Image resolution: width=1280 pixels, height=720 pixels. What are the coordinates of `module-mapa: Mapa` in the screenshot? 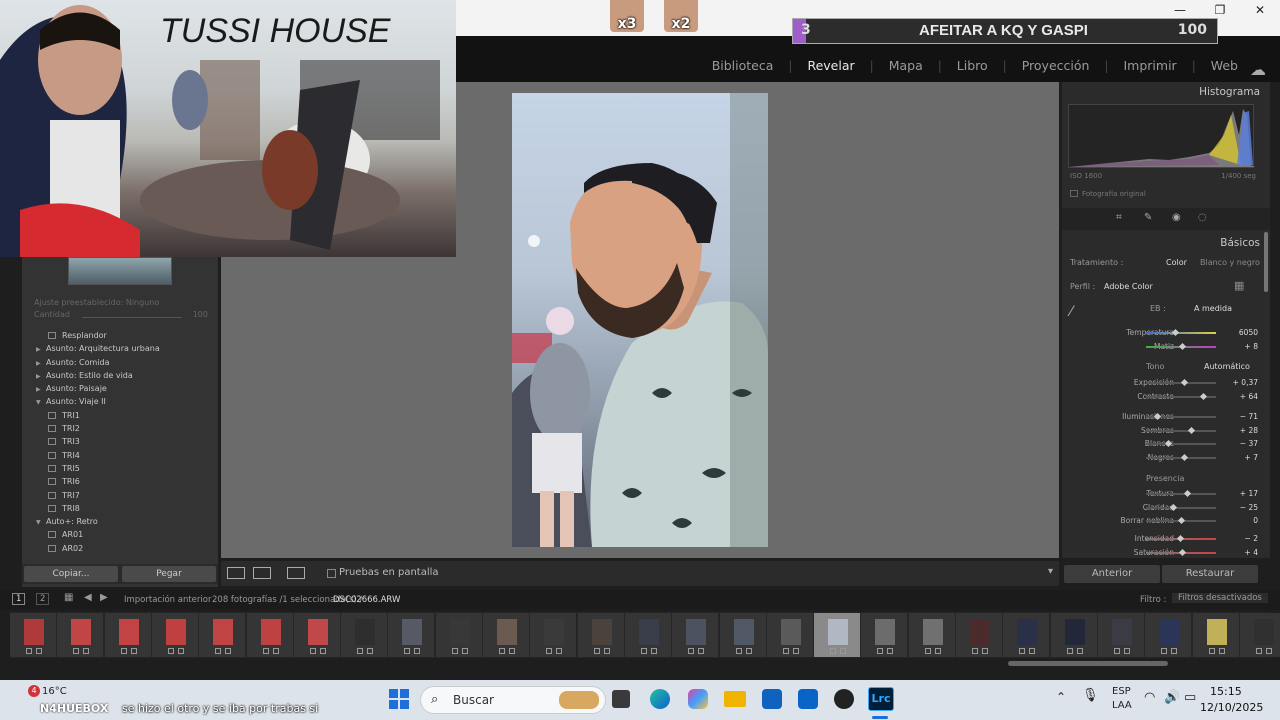 It's located at (906, 65).